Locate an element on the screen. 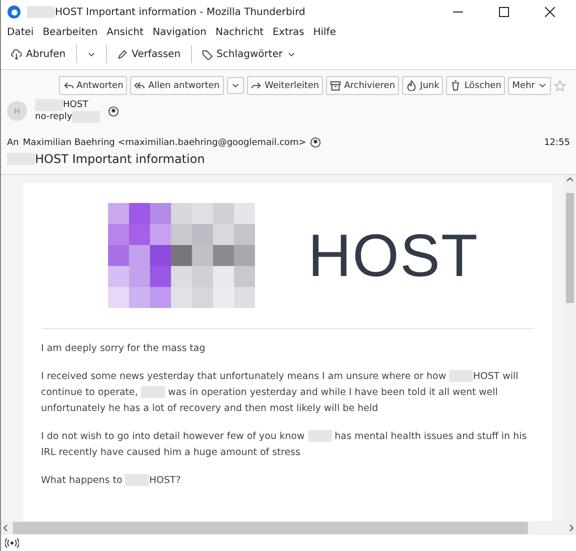 The image size is (576, 551). forward-arrow-icon is located at coordinates (256, 85).